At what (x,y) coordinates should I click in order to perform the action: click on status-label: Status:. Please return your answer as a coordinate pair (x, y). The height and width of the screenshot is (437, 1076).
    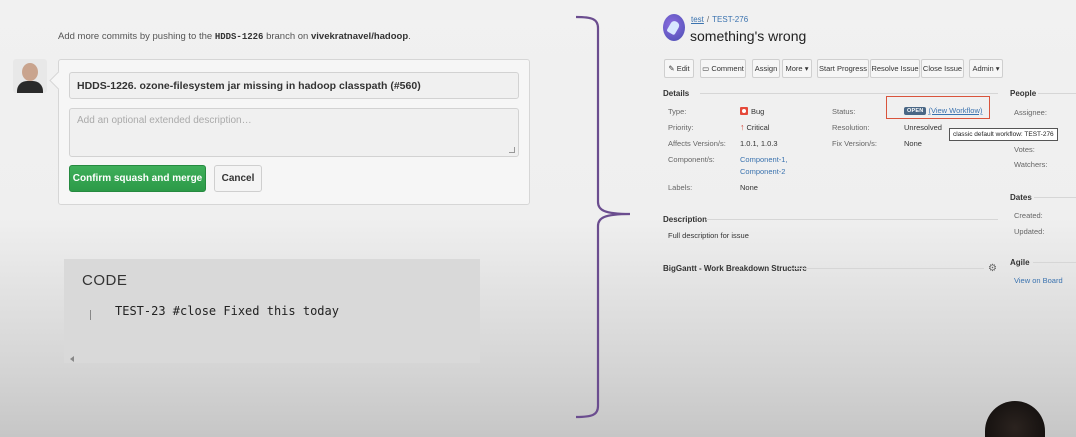
    Looking at the image, I should click on (844, 111).